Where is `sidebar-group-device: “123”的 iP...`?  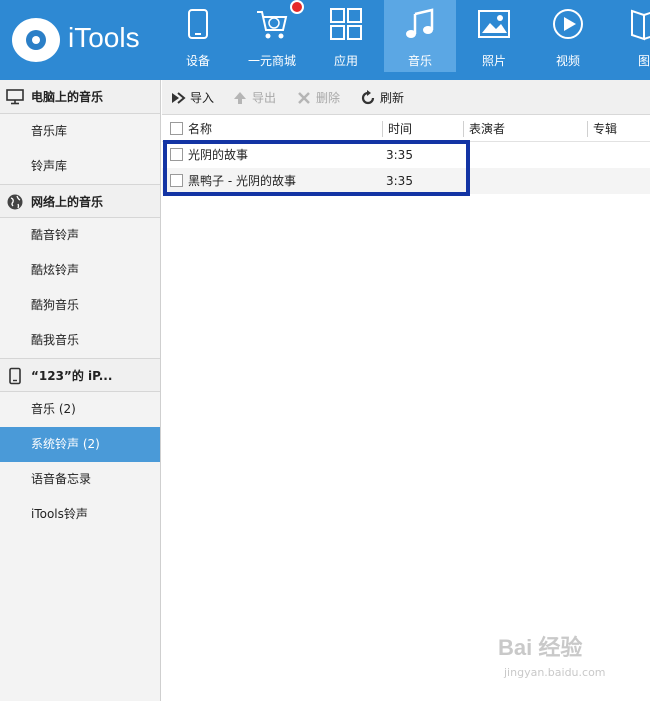
sidebar-group-device: “123”的 iP... is located at coordinates (80, 375).